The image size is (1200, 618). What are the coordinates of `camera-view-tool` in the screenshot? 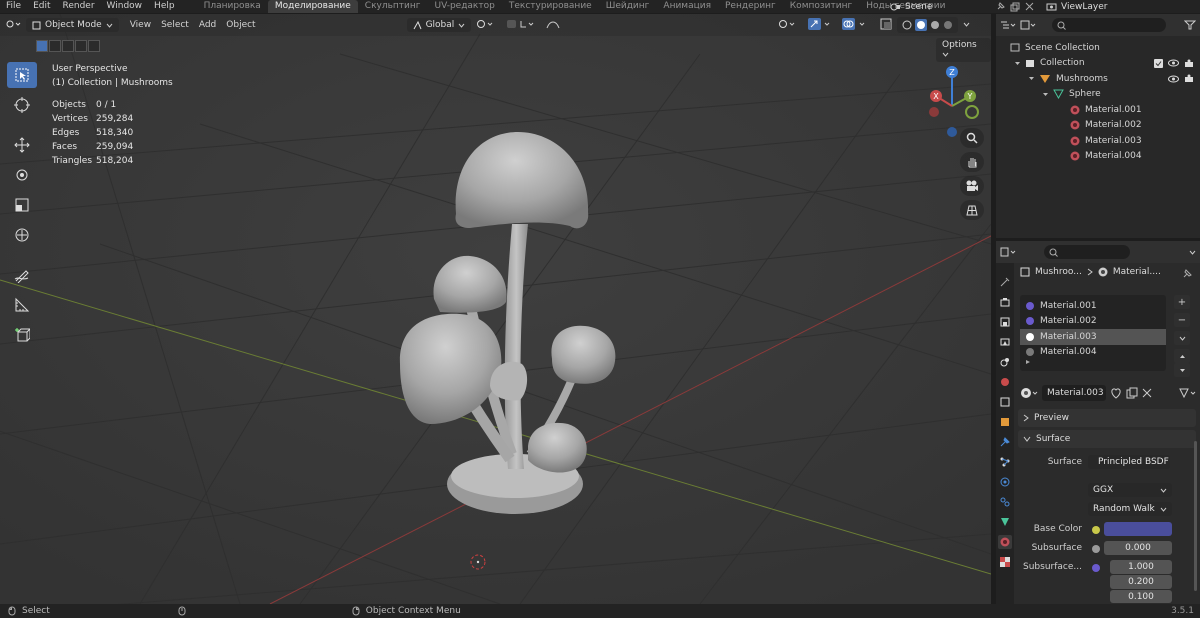 It's located at (972, 186).